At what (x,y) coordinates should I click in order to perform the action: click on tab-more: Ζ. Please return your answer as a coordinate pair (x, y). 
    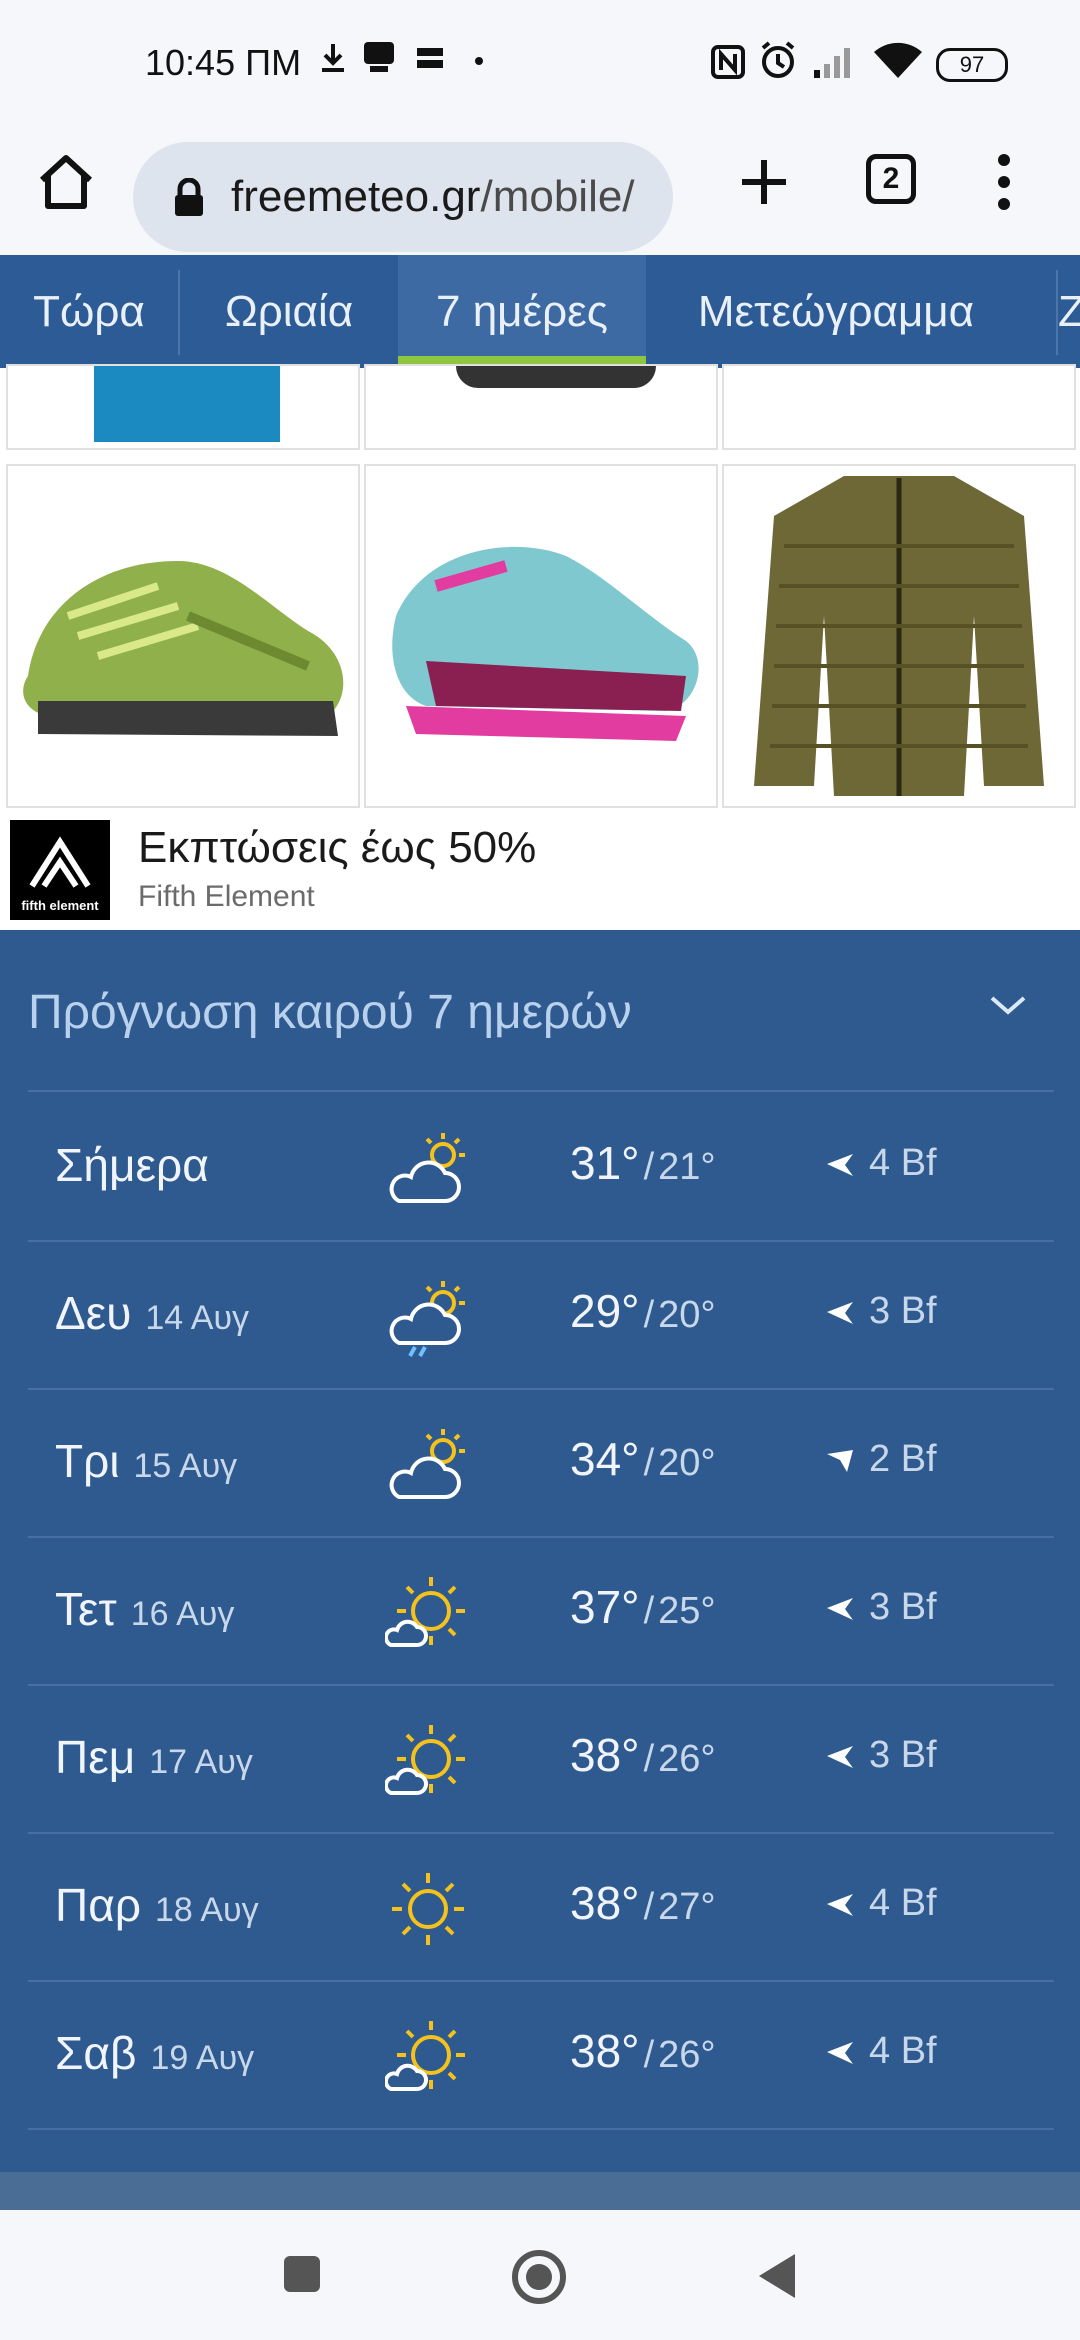
    Looking at the image, I should click on (1069, 311).